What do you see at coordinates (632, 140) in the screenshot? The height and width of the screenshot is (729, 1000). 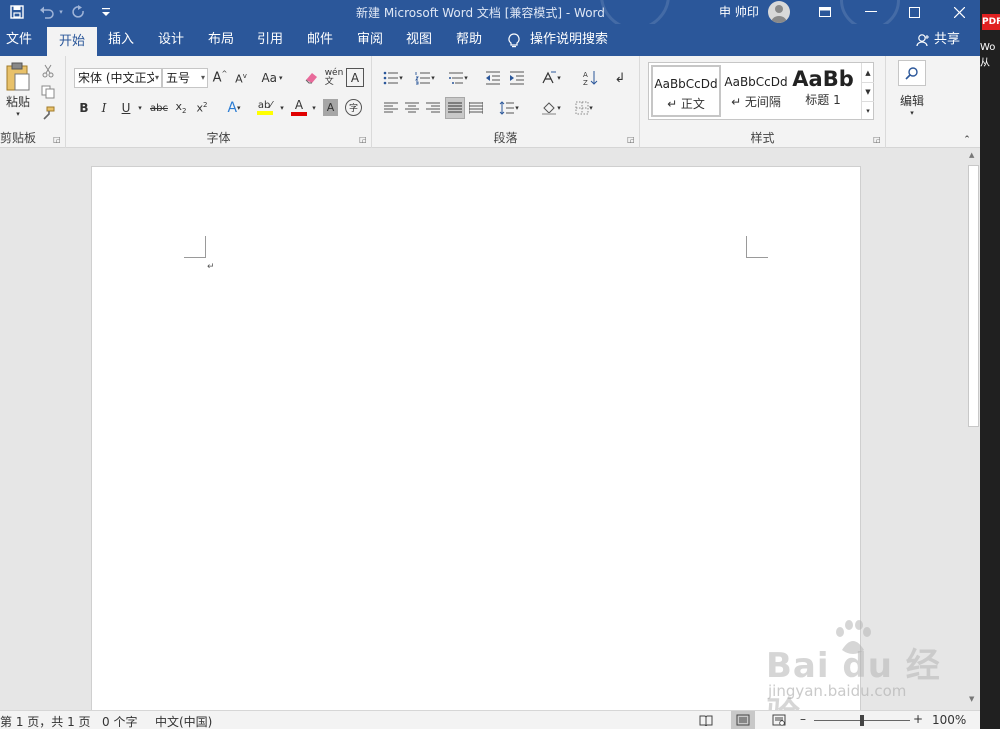 I see `paragraph-launcher-icon: ◲` at bounding box center [632, 140].